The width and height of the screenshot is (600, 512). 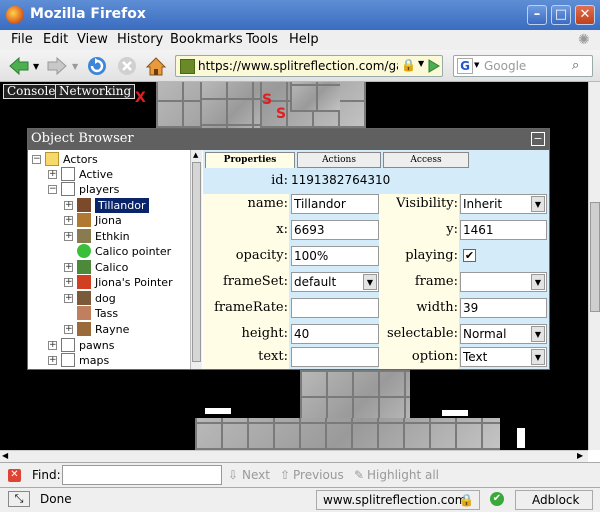 What do you see at coordinates (335, 308) in the screenshot?
I see `framerate-input` at bounding box center [335, 308].